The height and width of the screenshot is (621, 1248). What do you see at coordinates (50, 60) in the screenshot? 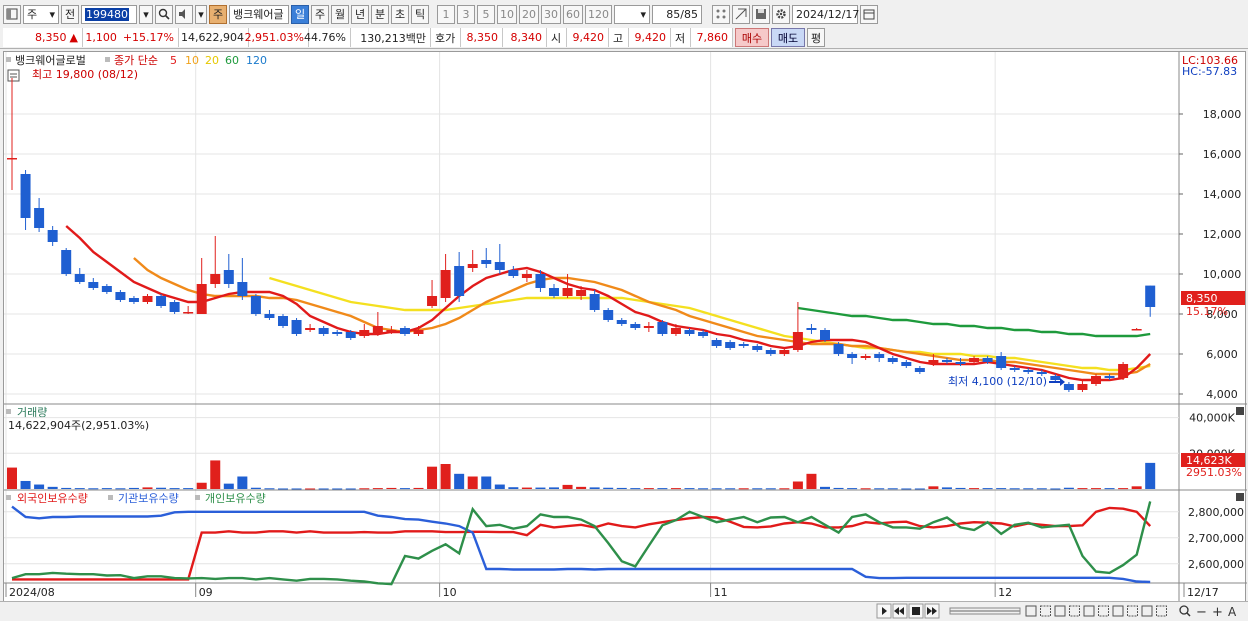
I see `price-legend-name: 뱅크웨어글로벌` at bounding box center [50, 60].